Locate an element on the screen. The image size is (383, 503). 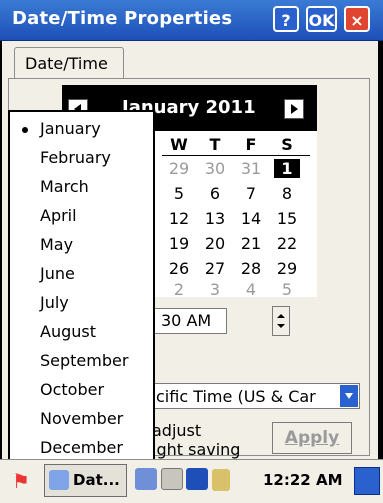
power-icon is located at coordinates (221, 480).